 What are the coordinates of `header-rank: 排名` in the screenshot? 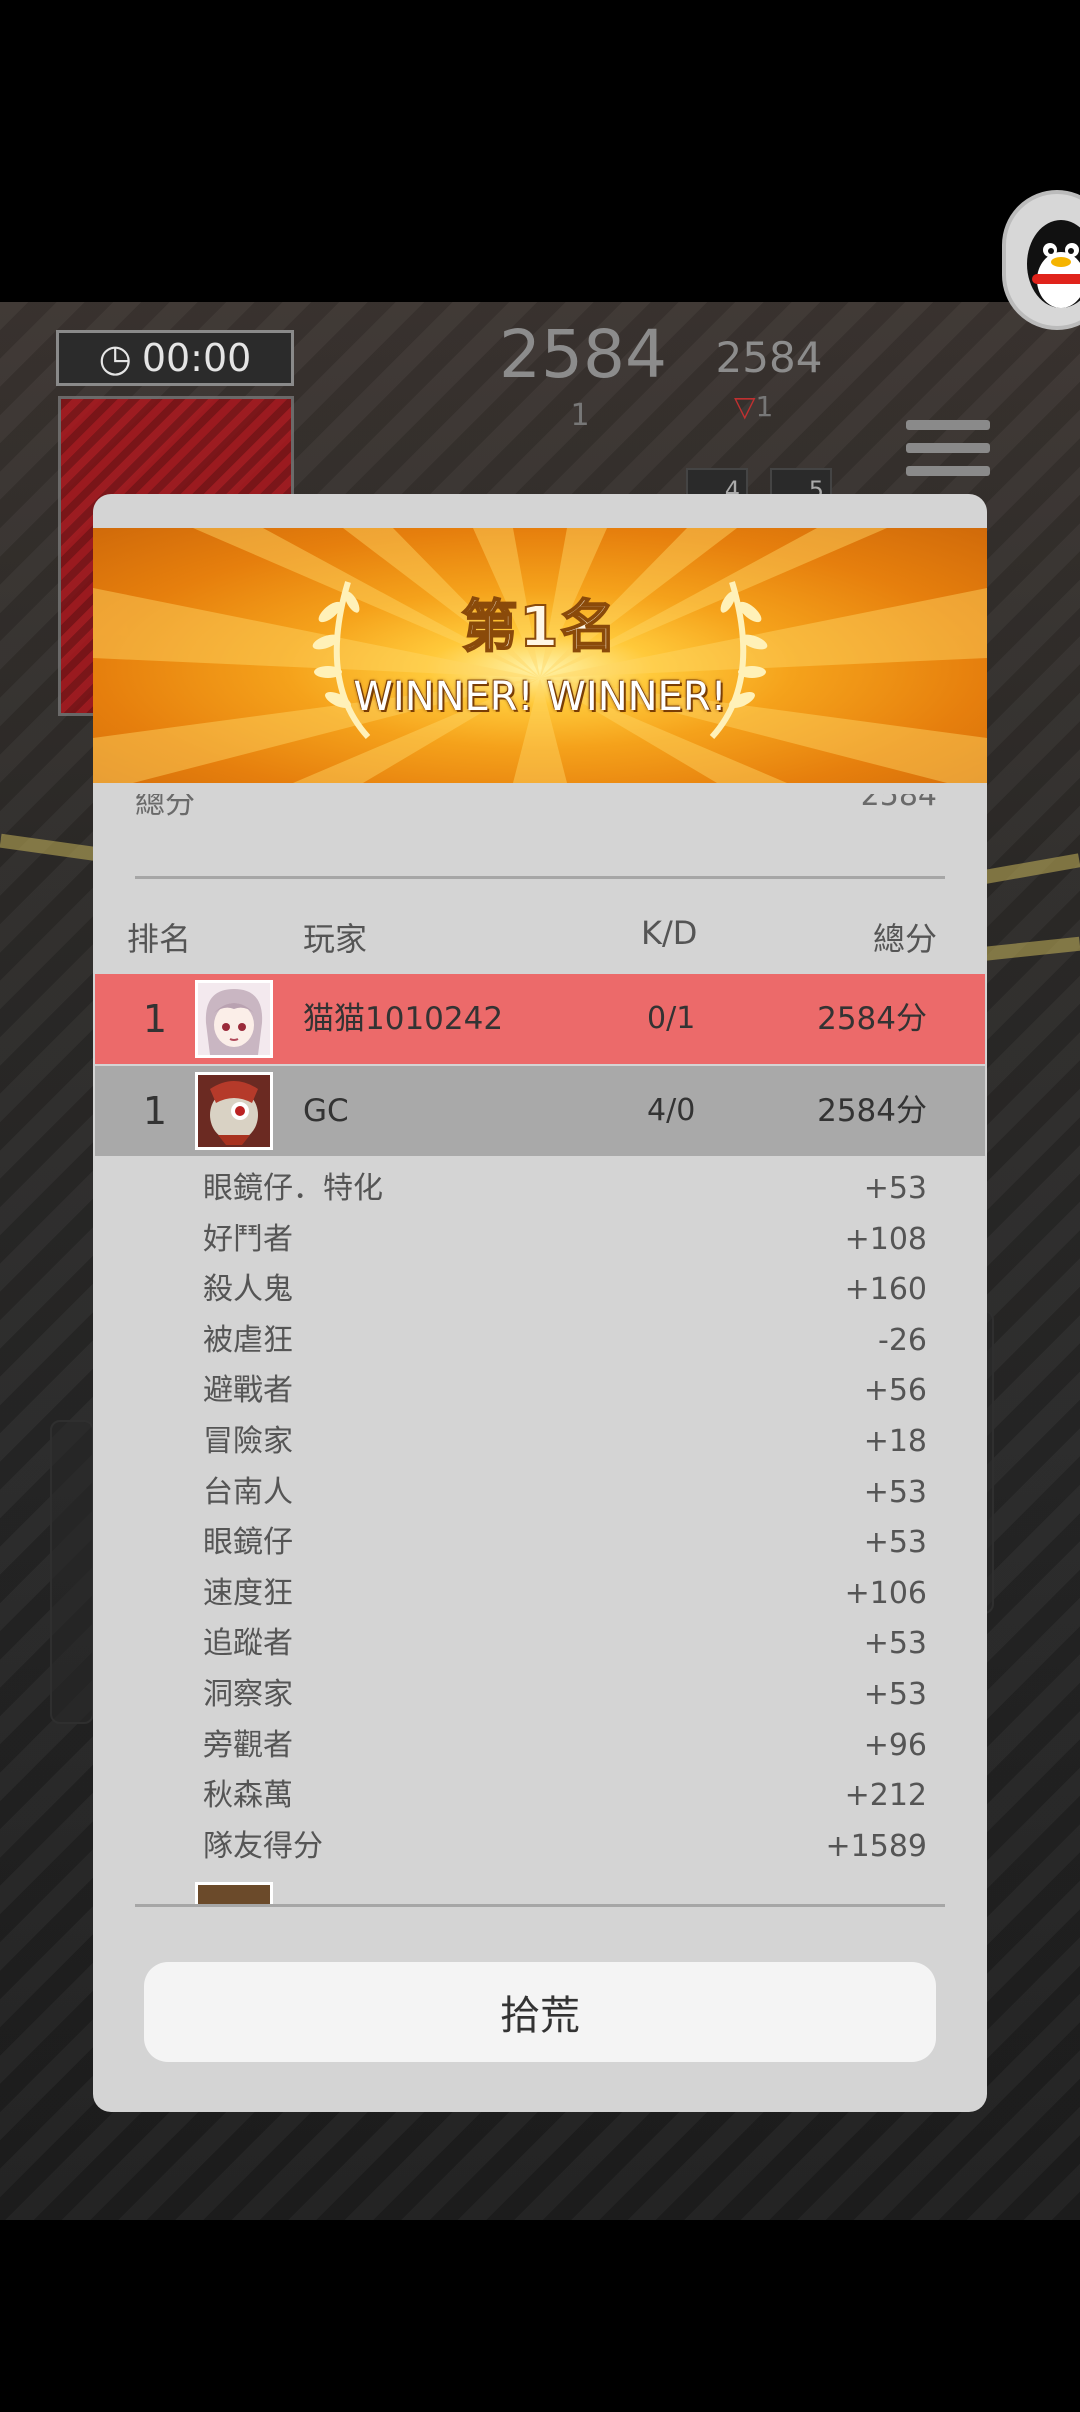 It's located at (159, 939).